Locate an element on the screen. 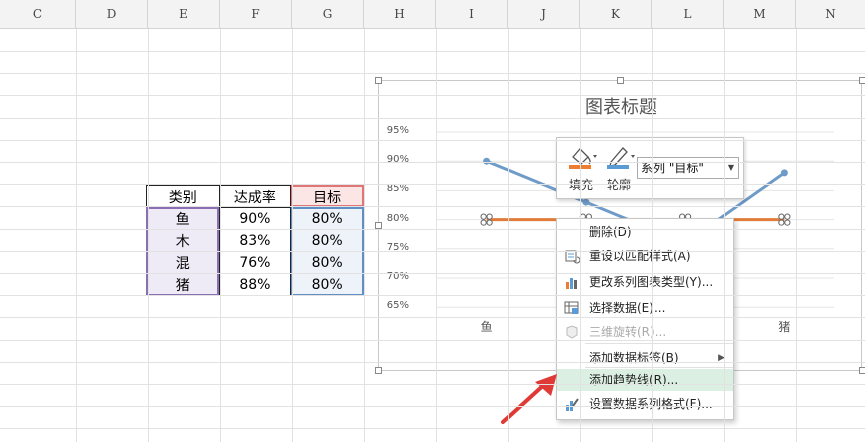 Image resolution: width=865 pixels, height=442 pixels. rotate-3d-icon is located at coordinates (572, 332).